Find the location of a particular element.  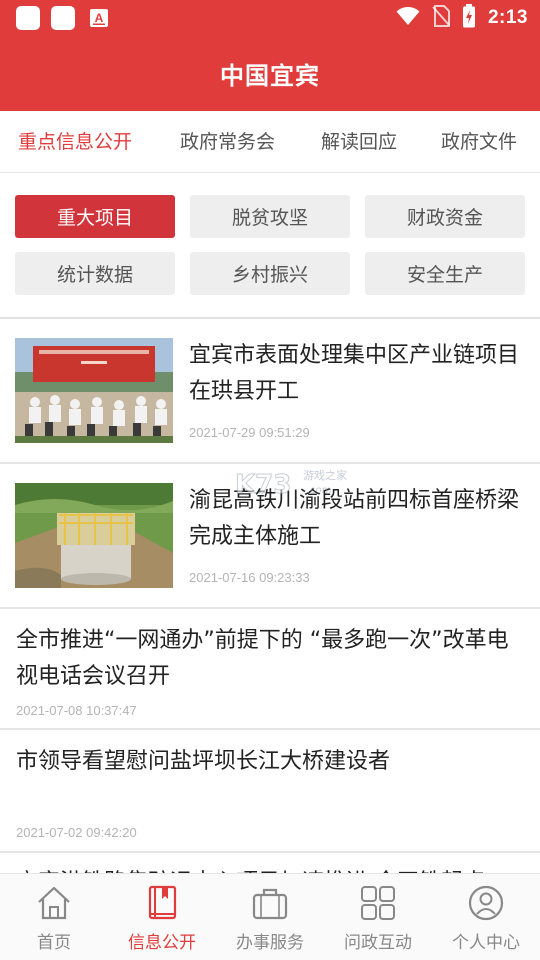

no-sim-icon is located at coordinates (441, 18).